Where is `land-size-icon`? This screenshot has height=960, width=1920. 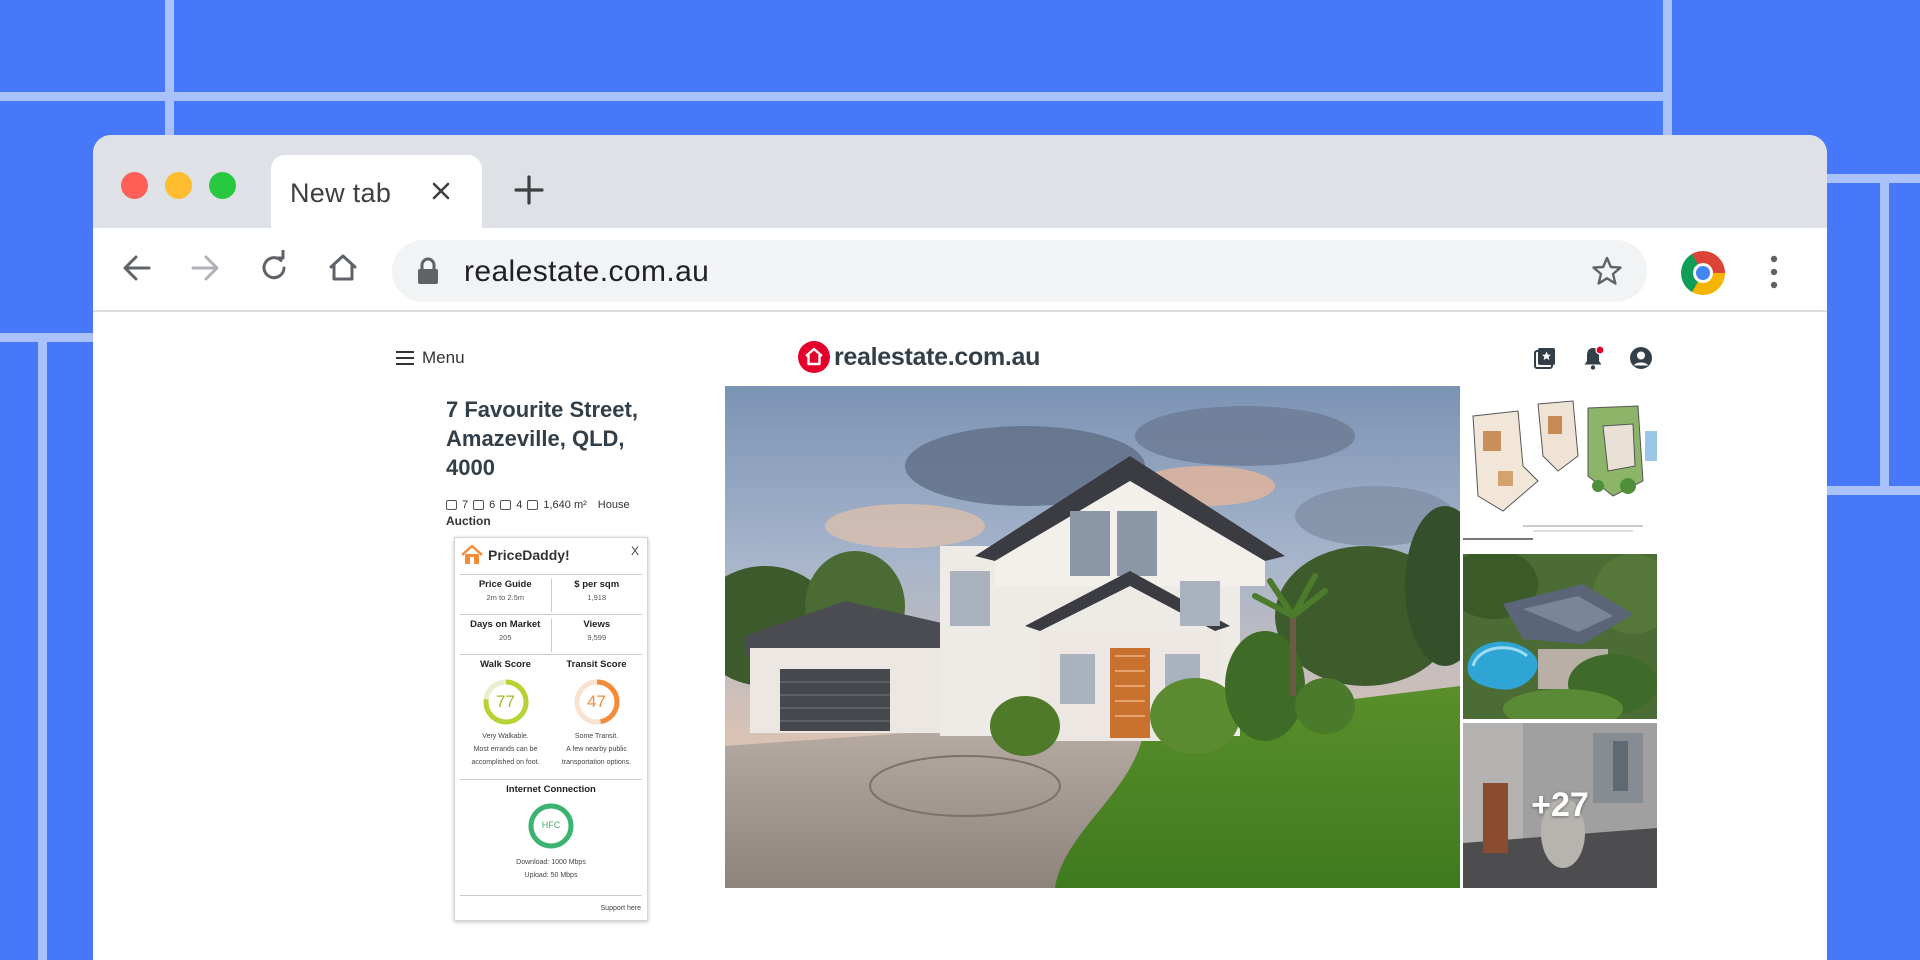 land-size-icon is located at coordinates (533, 505).